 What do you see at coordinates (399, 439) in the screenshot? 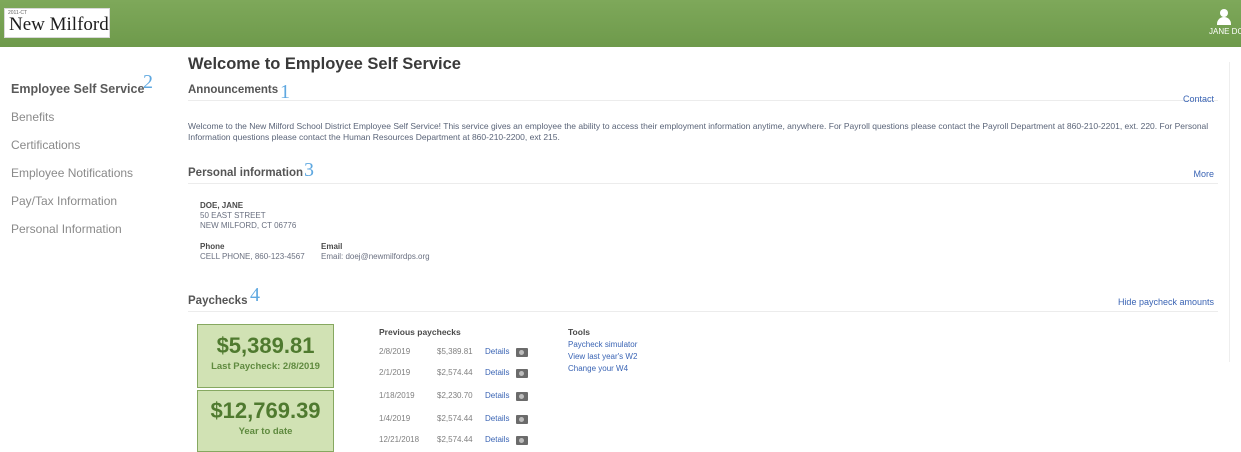
I see `paycheck-date: 12/21/2018` at bounding box center [399, 439].